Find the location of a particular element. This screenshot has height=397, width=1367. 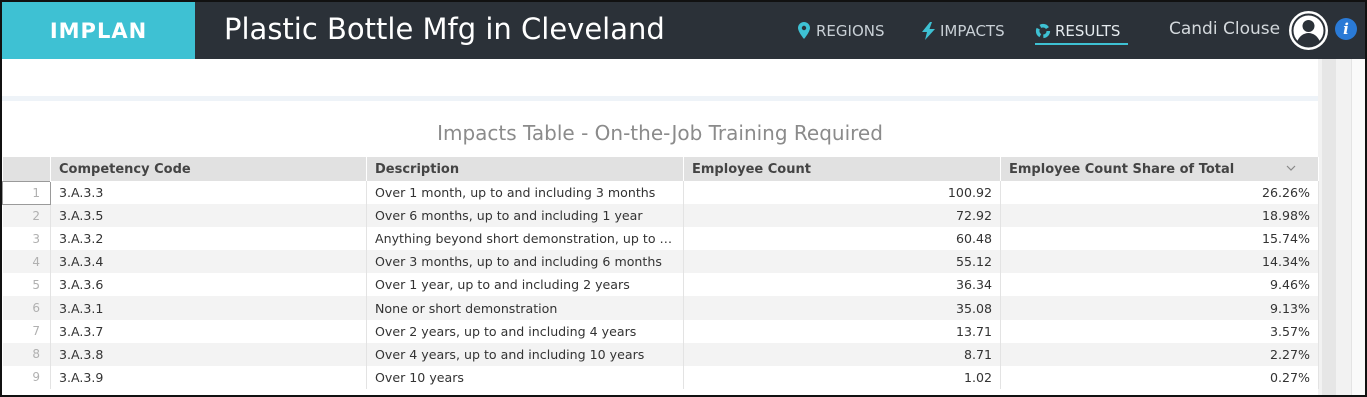

cell-description: Over 1 year, up to and including 2 years is located at coordinates (525, 285).